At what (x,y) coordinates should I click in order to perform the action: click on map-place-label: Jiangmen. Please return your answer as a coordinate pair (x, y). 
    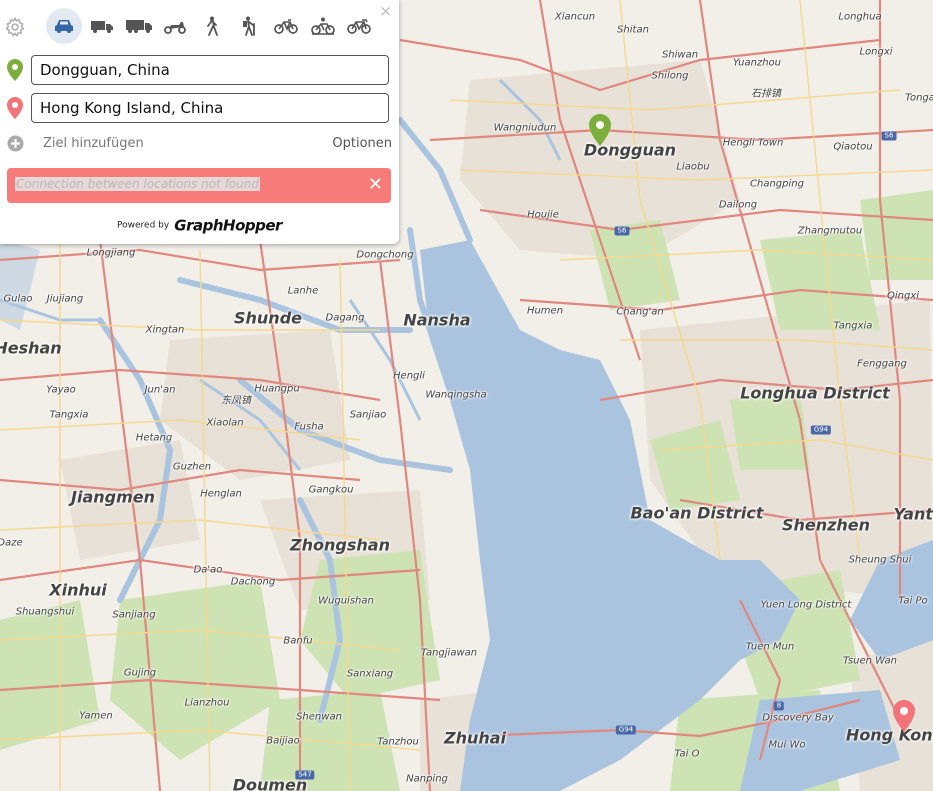
    Looking at the image, I should click on (113, 497).